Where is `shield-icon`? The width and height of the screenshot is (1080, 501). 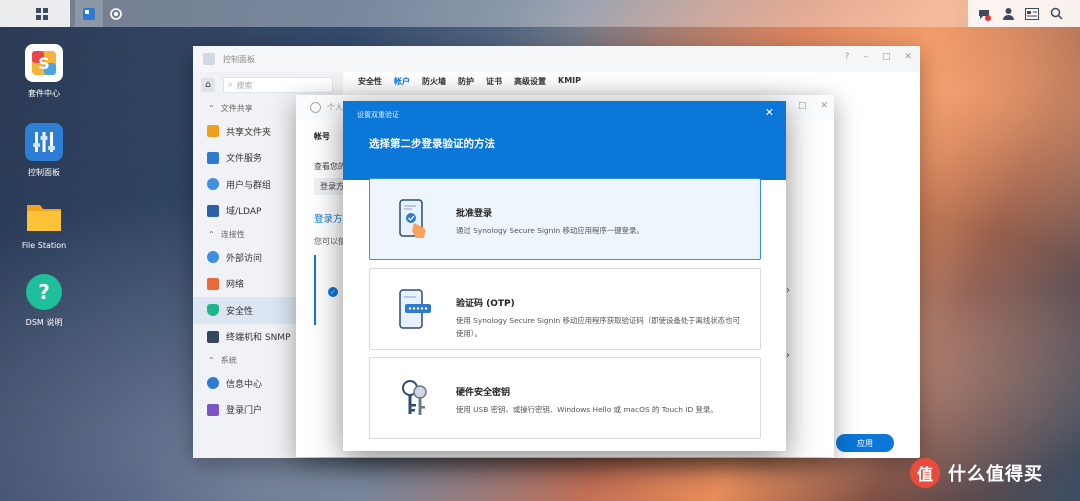 shield-icon is located at coordinates (213, 310).